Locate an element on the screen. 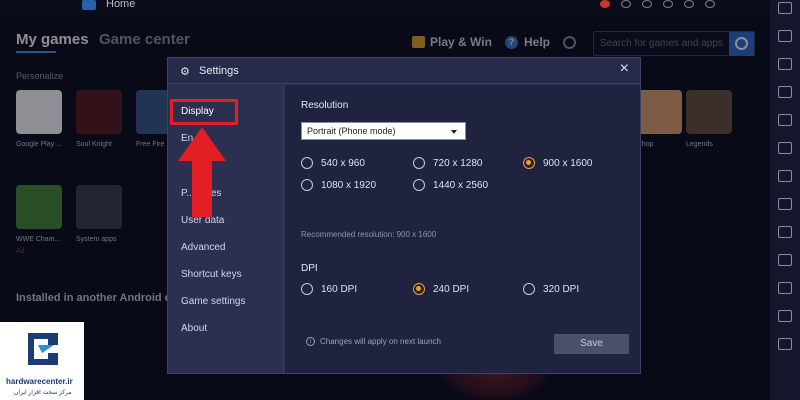  fullscreen-icon is located at coordinates (785, 8).